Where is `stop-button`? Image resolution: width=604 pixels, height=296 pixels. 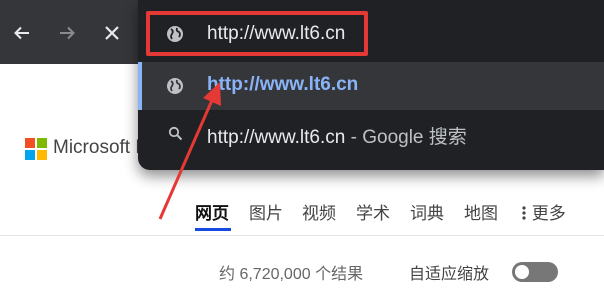 stop-button is located at coordinates (112, 33).